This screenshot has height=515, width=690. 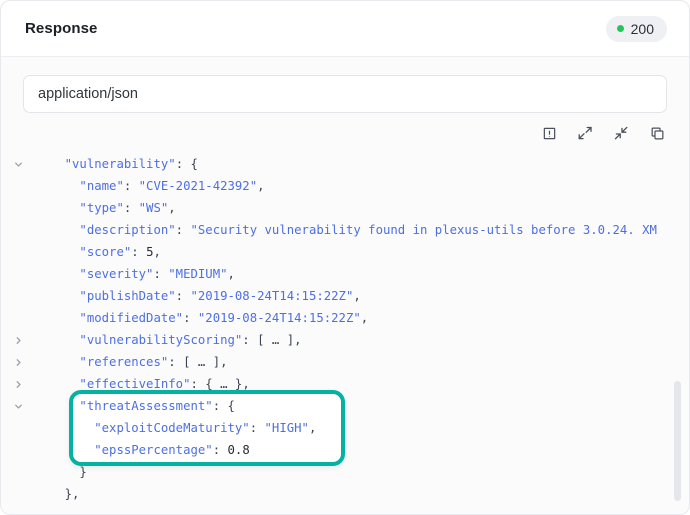 What do you see at coordinates (164, 384) in the screenshot?
I see `json-line-content: "effectiveInfo": { … },` at bounding box center [164, 384].